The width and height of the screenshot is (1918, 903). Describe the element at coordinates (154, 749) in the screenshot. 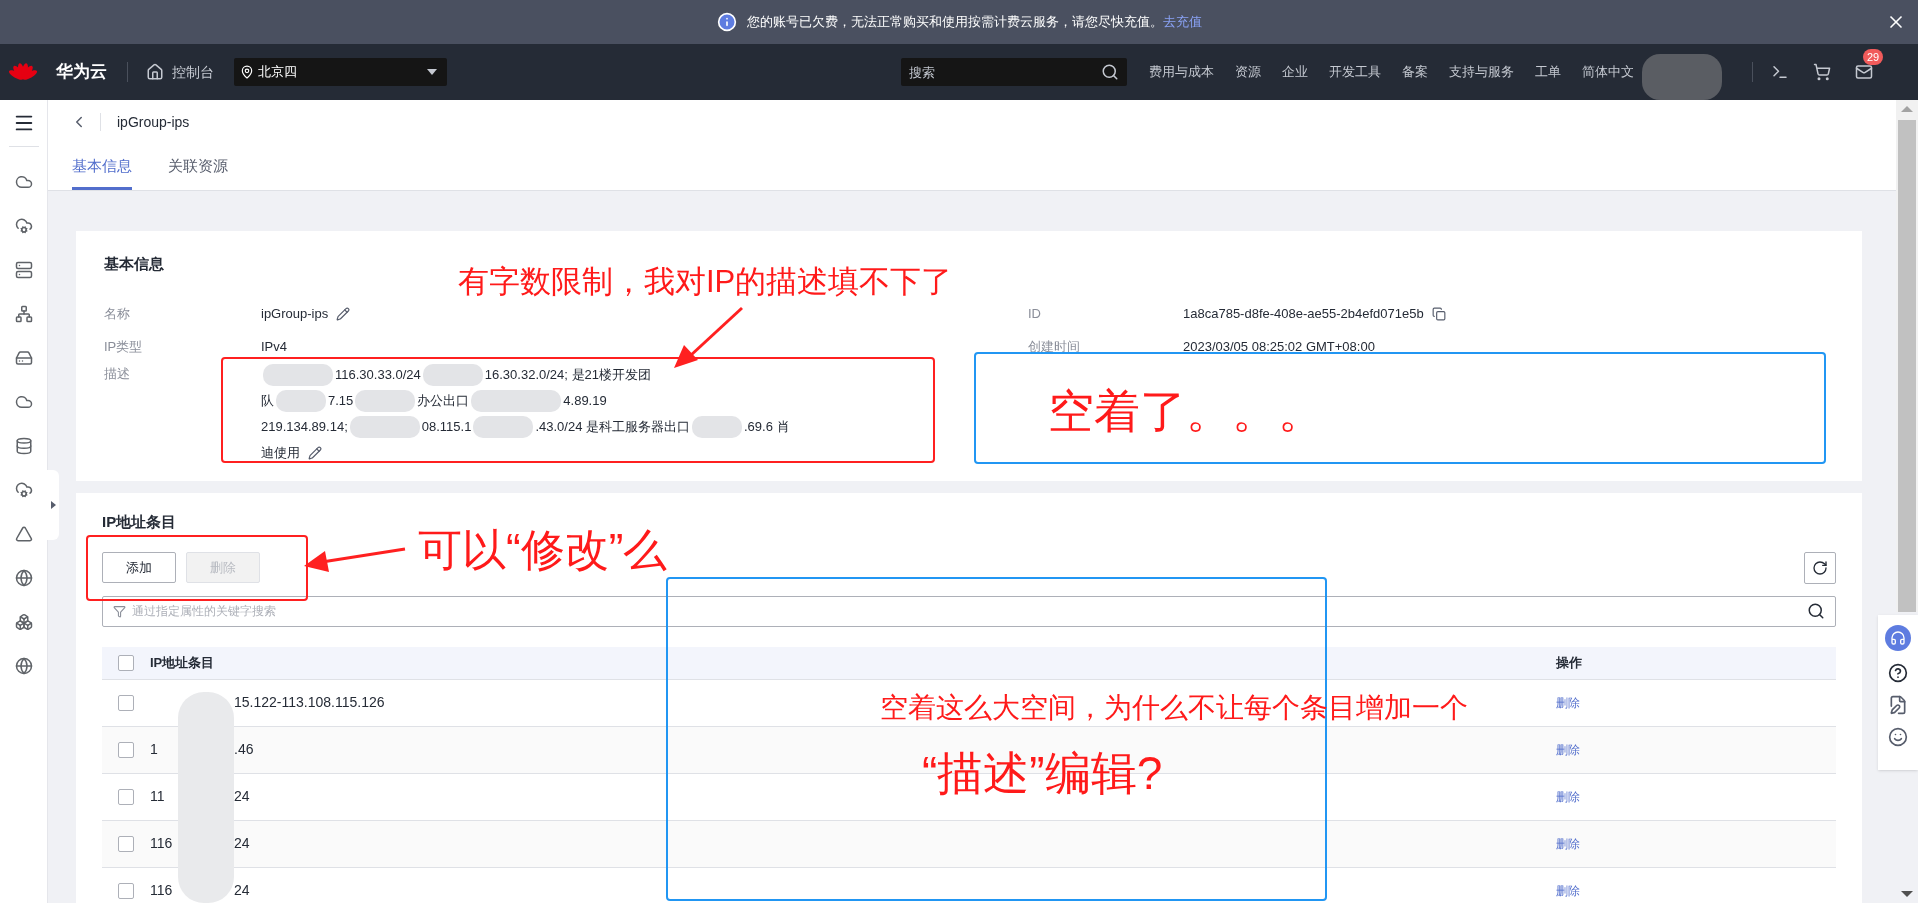

I see `ip-range: 1` at that location.